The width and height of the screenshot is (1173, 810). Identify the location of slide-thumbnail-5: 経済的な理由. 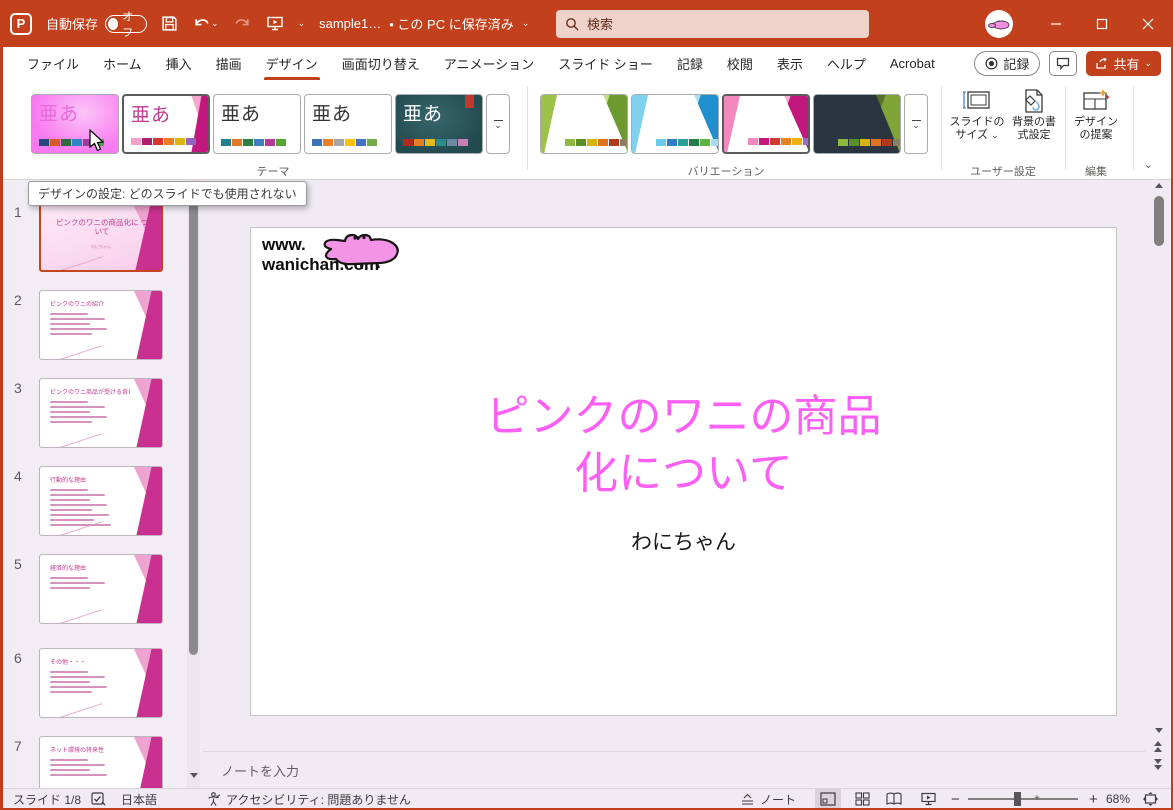
(101, 589).